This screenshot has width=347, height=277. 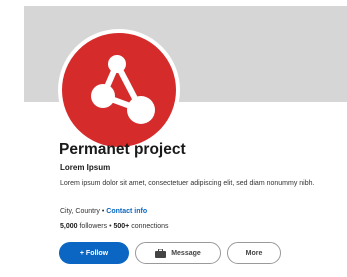 What do you see at coordinates (121, 226) in the screenshot?
I see `connections-count: 500+` at bounding box center [121, 226].